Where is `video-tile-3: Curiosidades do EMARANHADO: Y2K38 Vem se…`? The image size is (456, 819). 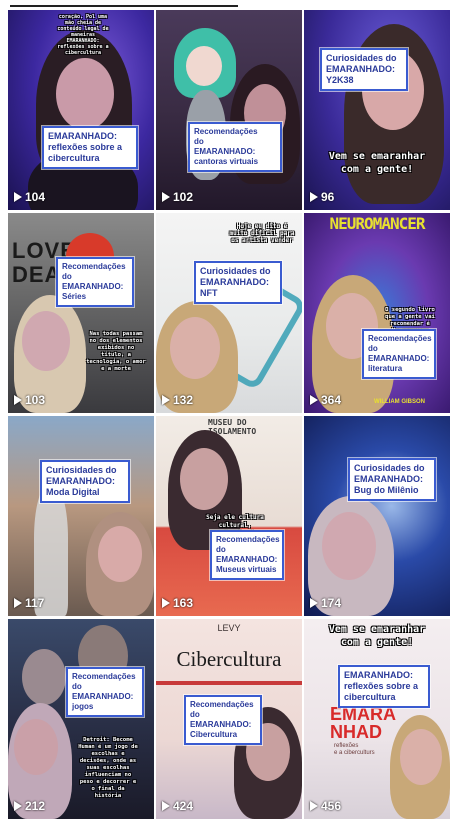
video-tile-3: Curiosidades do EMARANHADO: Y2K38 Vem se… is located at coordinates (377, 110).